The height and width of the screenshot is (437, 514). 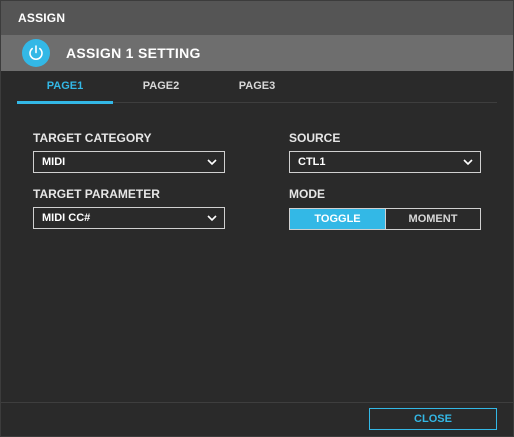 I want to click on target-parameter-label: TARGET PARAMETER, so click(x=96, y=194).